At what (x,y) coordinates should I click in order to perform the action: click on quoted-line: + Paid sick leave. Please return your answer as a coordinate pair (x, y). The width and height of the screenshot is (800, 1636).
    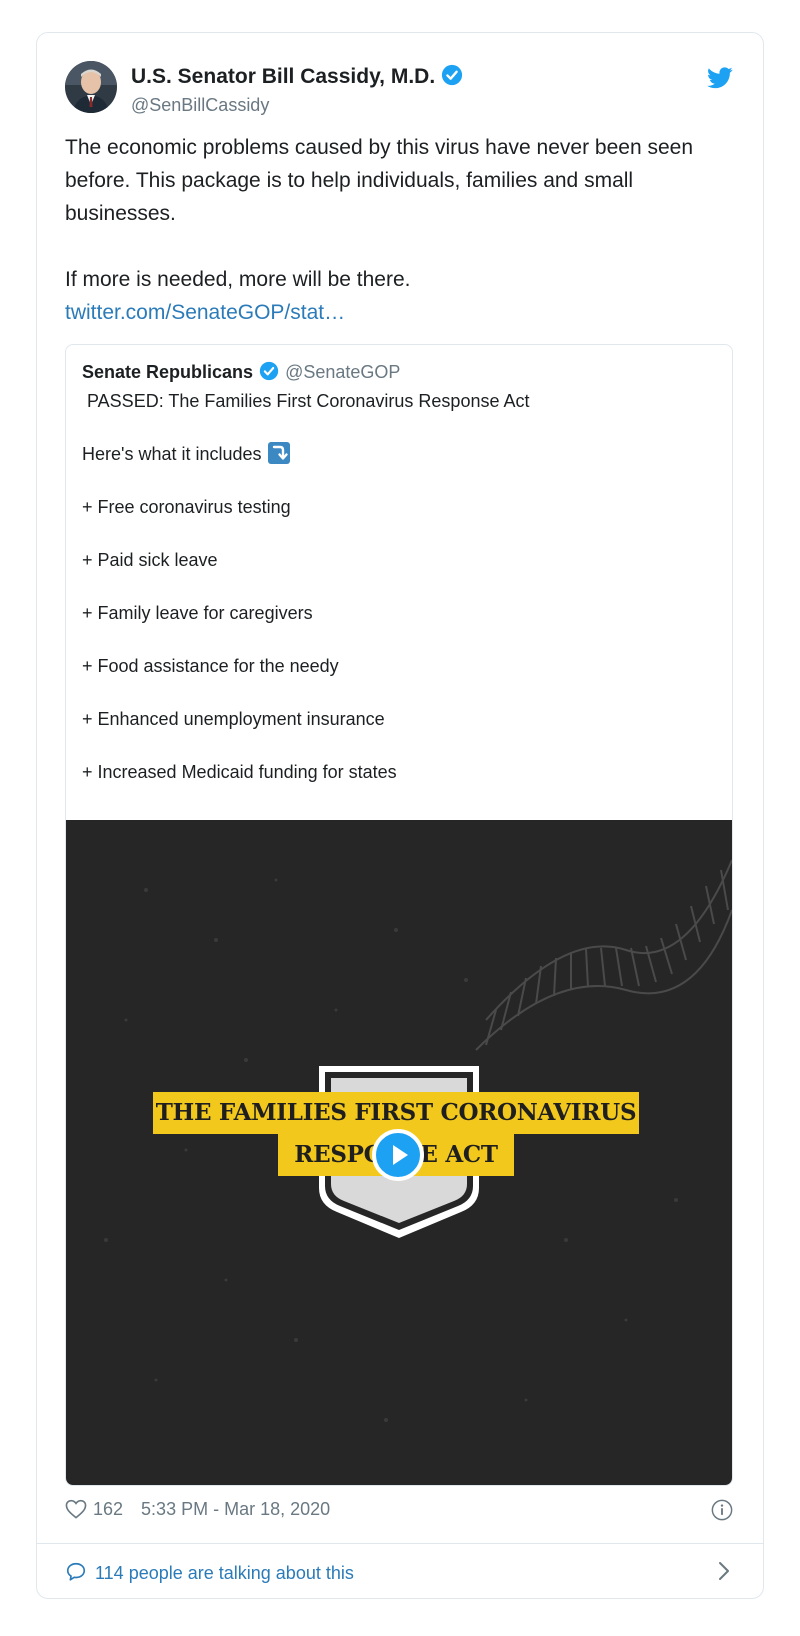
    Looking at the image, I should click on (150, 560).